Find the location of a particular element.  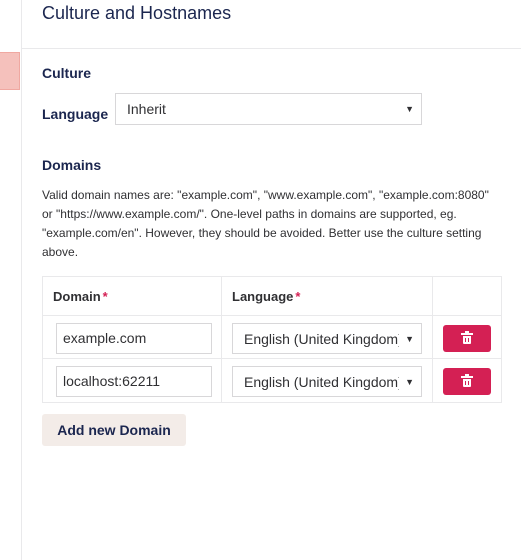

language-column-header: Language * is located at coordinates (266, 296).